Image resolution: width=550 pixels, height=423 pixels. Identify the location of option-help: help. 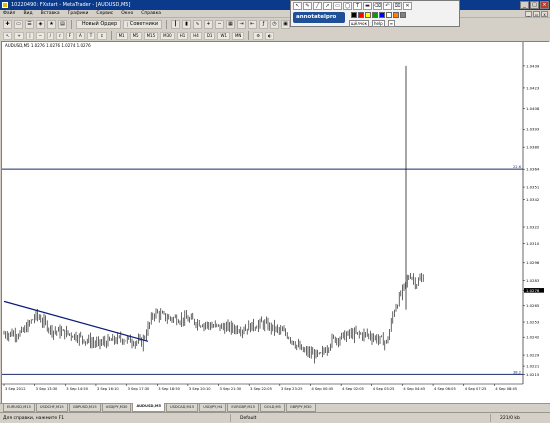
(378, 23).